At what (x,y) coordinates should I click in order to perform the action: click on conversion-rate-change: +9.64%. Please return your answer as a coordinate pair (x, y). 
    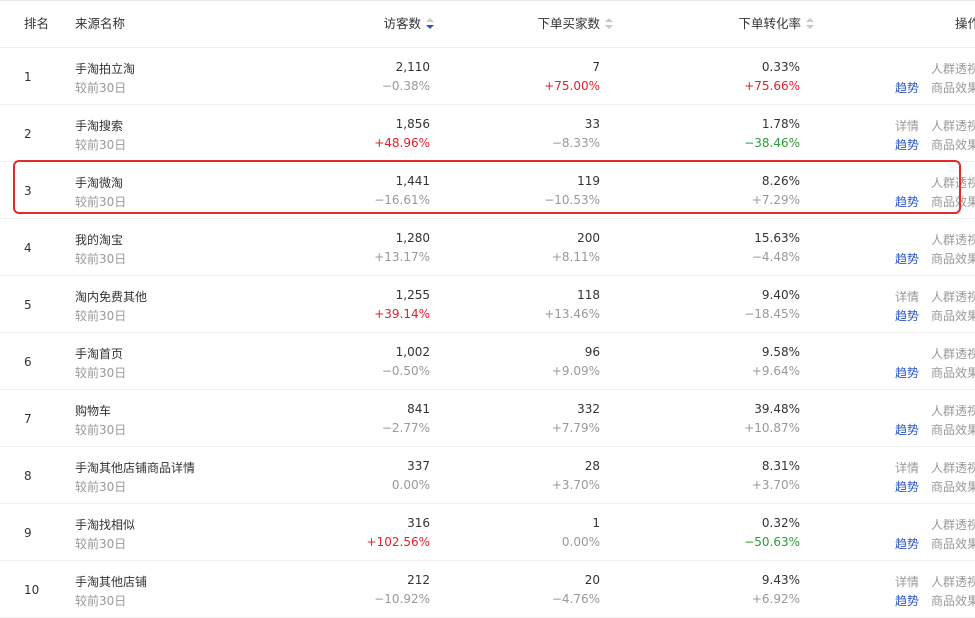
    Looking at the image, I should click on (775, 371).